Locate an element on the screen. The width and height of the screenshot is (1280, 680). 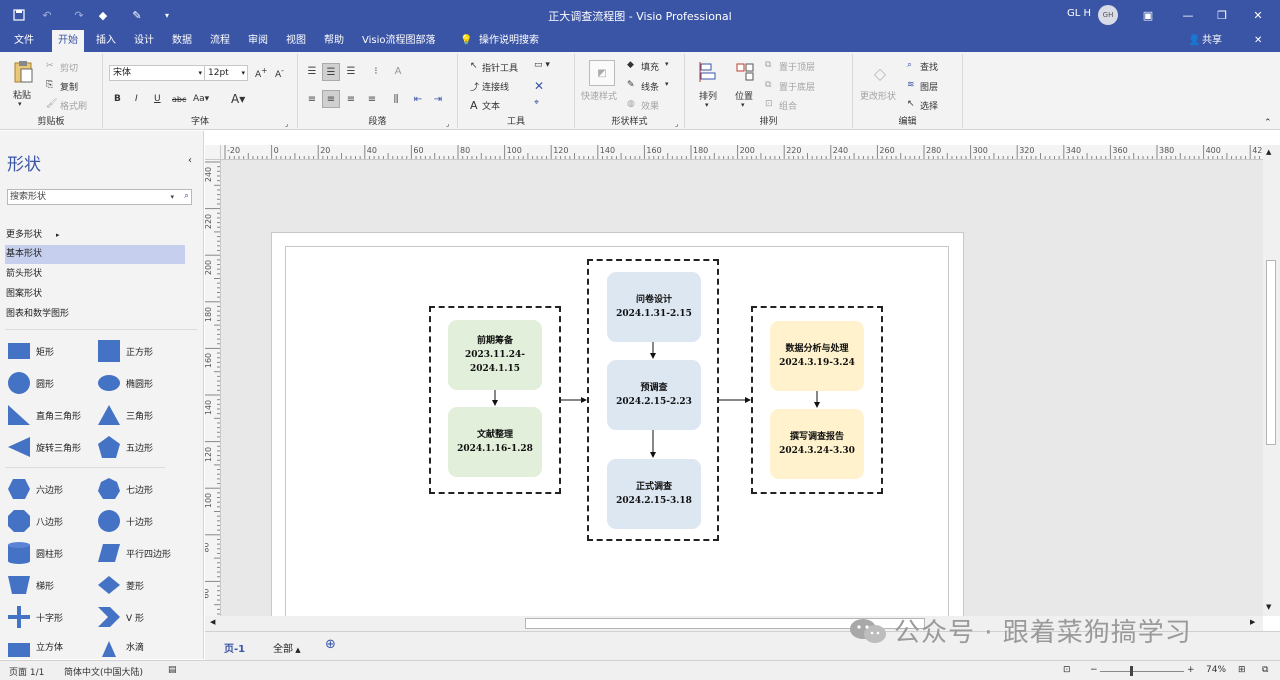
zoom-slider-thumb is located at coordinates (1131, 671).